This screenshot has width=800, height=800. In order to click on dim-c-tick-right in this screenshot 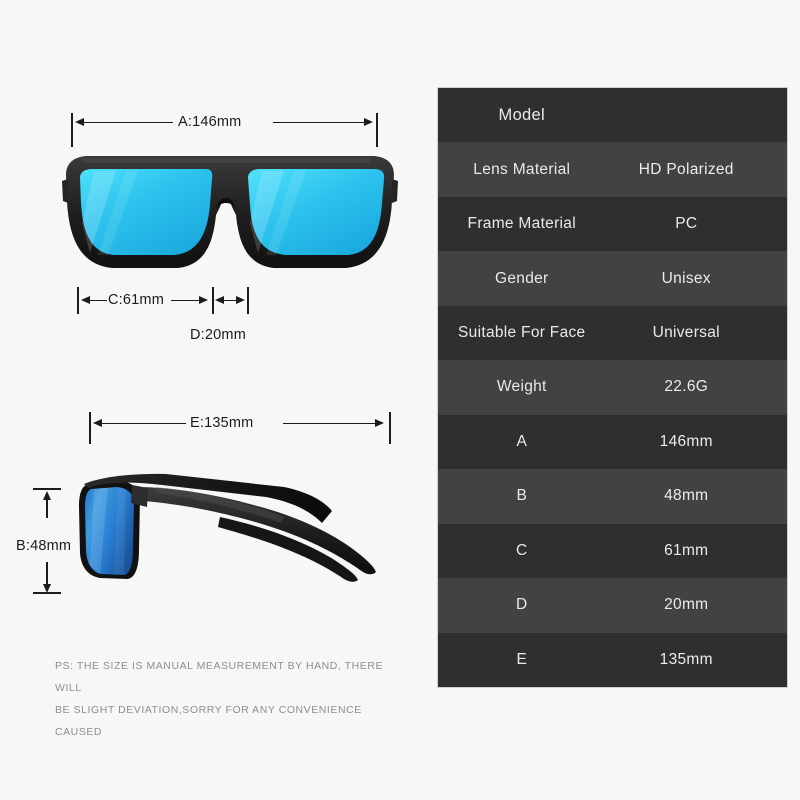, I will do `click(213, 300)`.